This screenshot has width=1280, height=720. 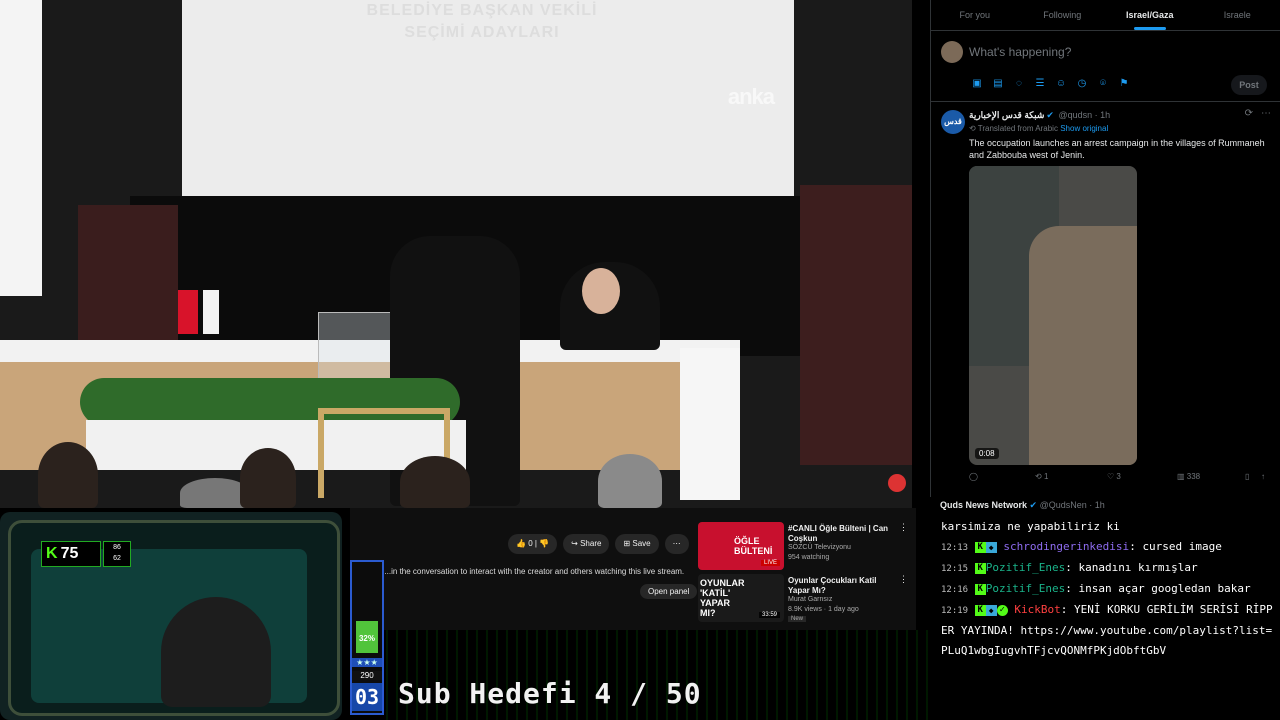 What do you see at coordinates (1041, 476) in the screenshot?
I see `retweet-button: ⟲ 1` at bounding box center [1041, 476].